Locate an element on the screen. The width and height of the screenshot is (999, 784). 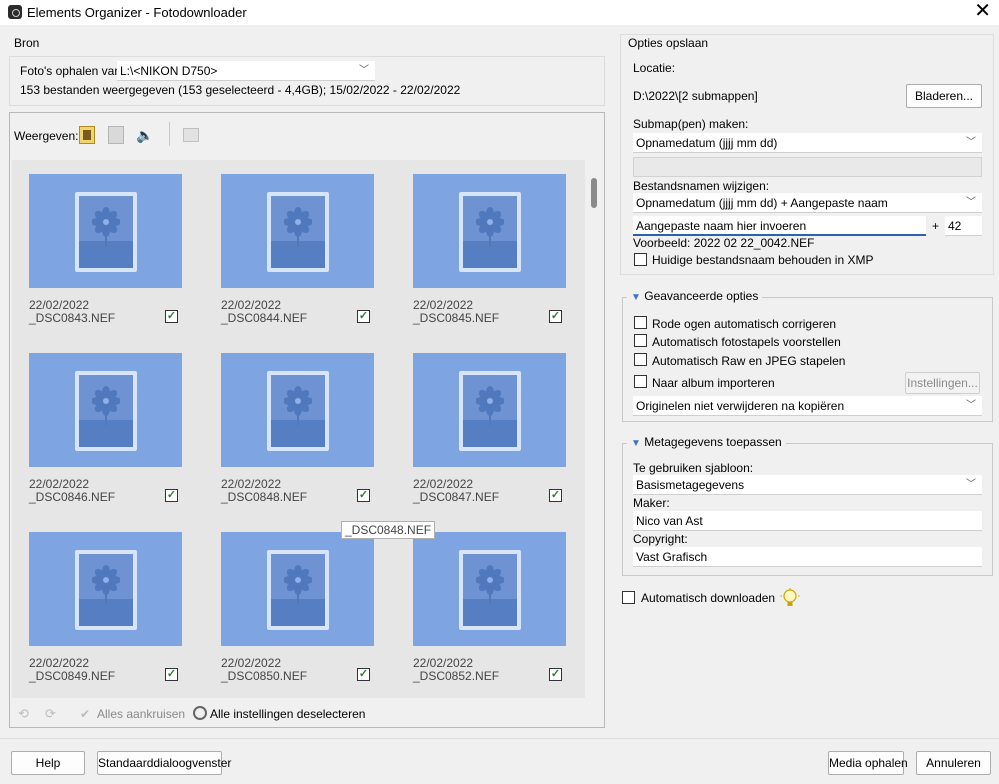
deselect-all-button: Alle instellingen deselecteren is located at coordinates (287, 714).